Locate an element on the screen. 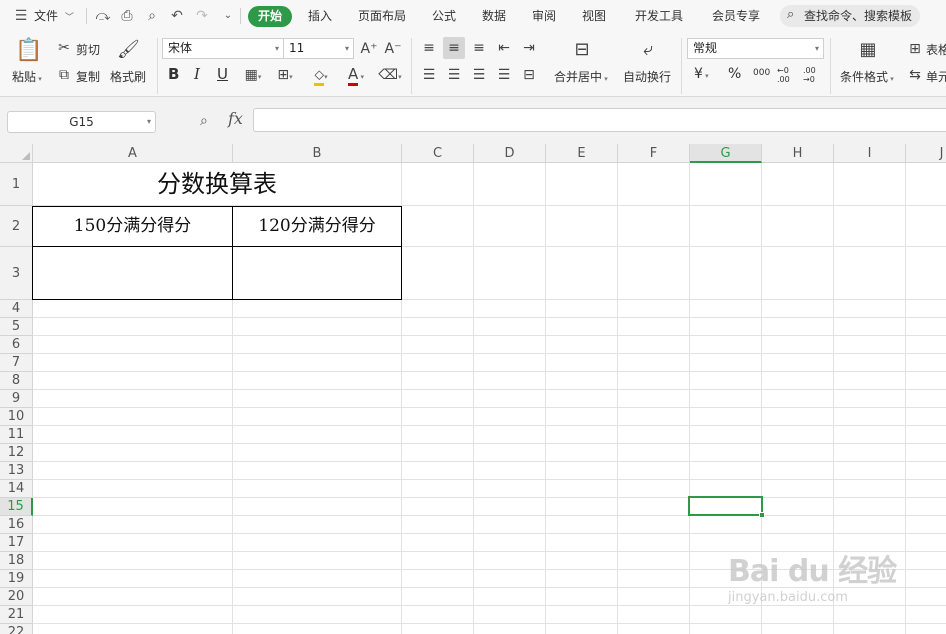 The height and width of the screenshot is (634, 946). file-menu: 文件 ﹀ is located at coordinates (54, 16).